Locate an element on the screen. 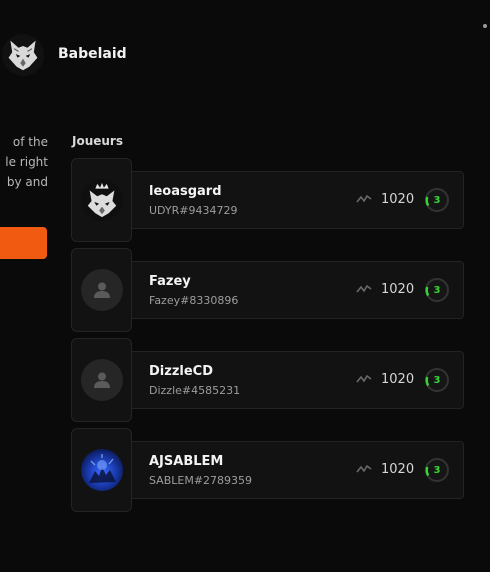 The image size is (490, 572). player-row: DizzleCD Dizzle#4585231 1020 3 is located at coordinates (267, 380).